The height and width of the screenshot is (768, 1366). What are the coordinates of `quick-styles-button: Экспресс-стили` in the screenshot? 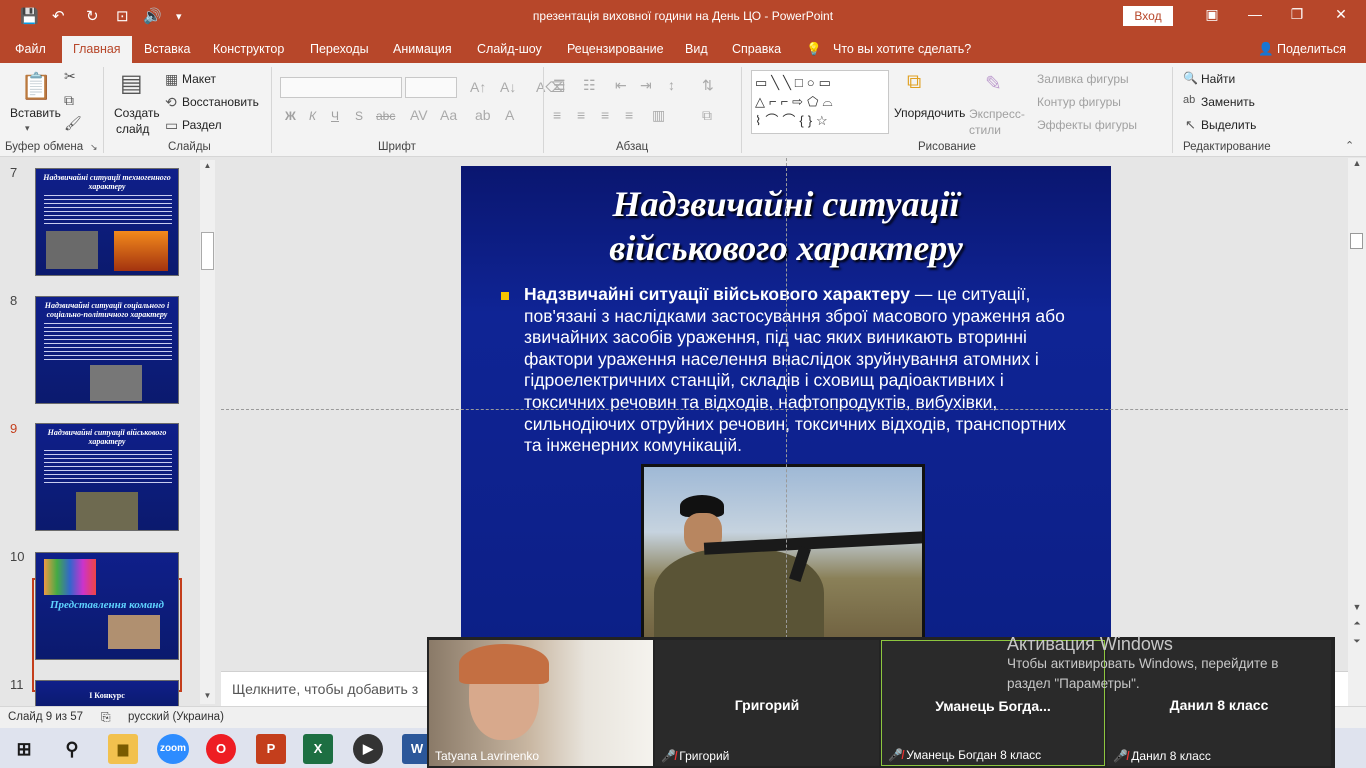 It's located at (999, 122).